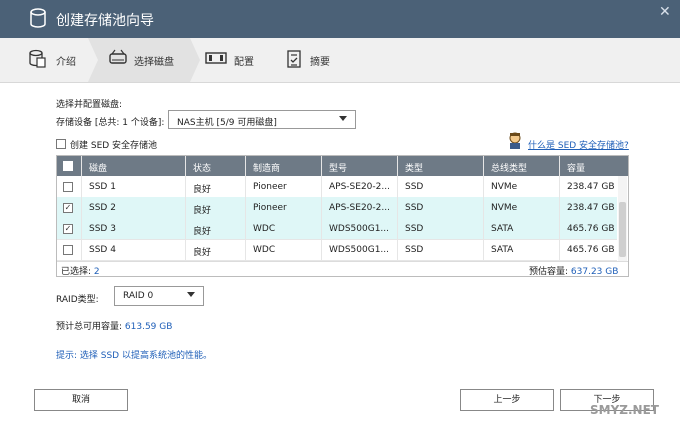  I want to click on table-row: ✓ SSD 3 良好 WDC WDS500G1... SSD SATA 465.76 GB, so click(337, 229).